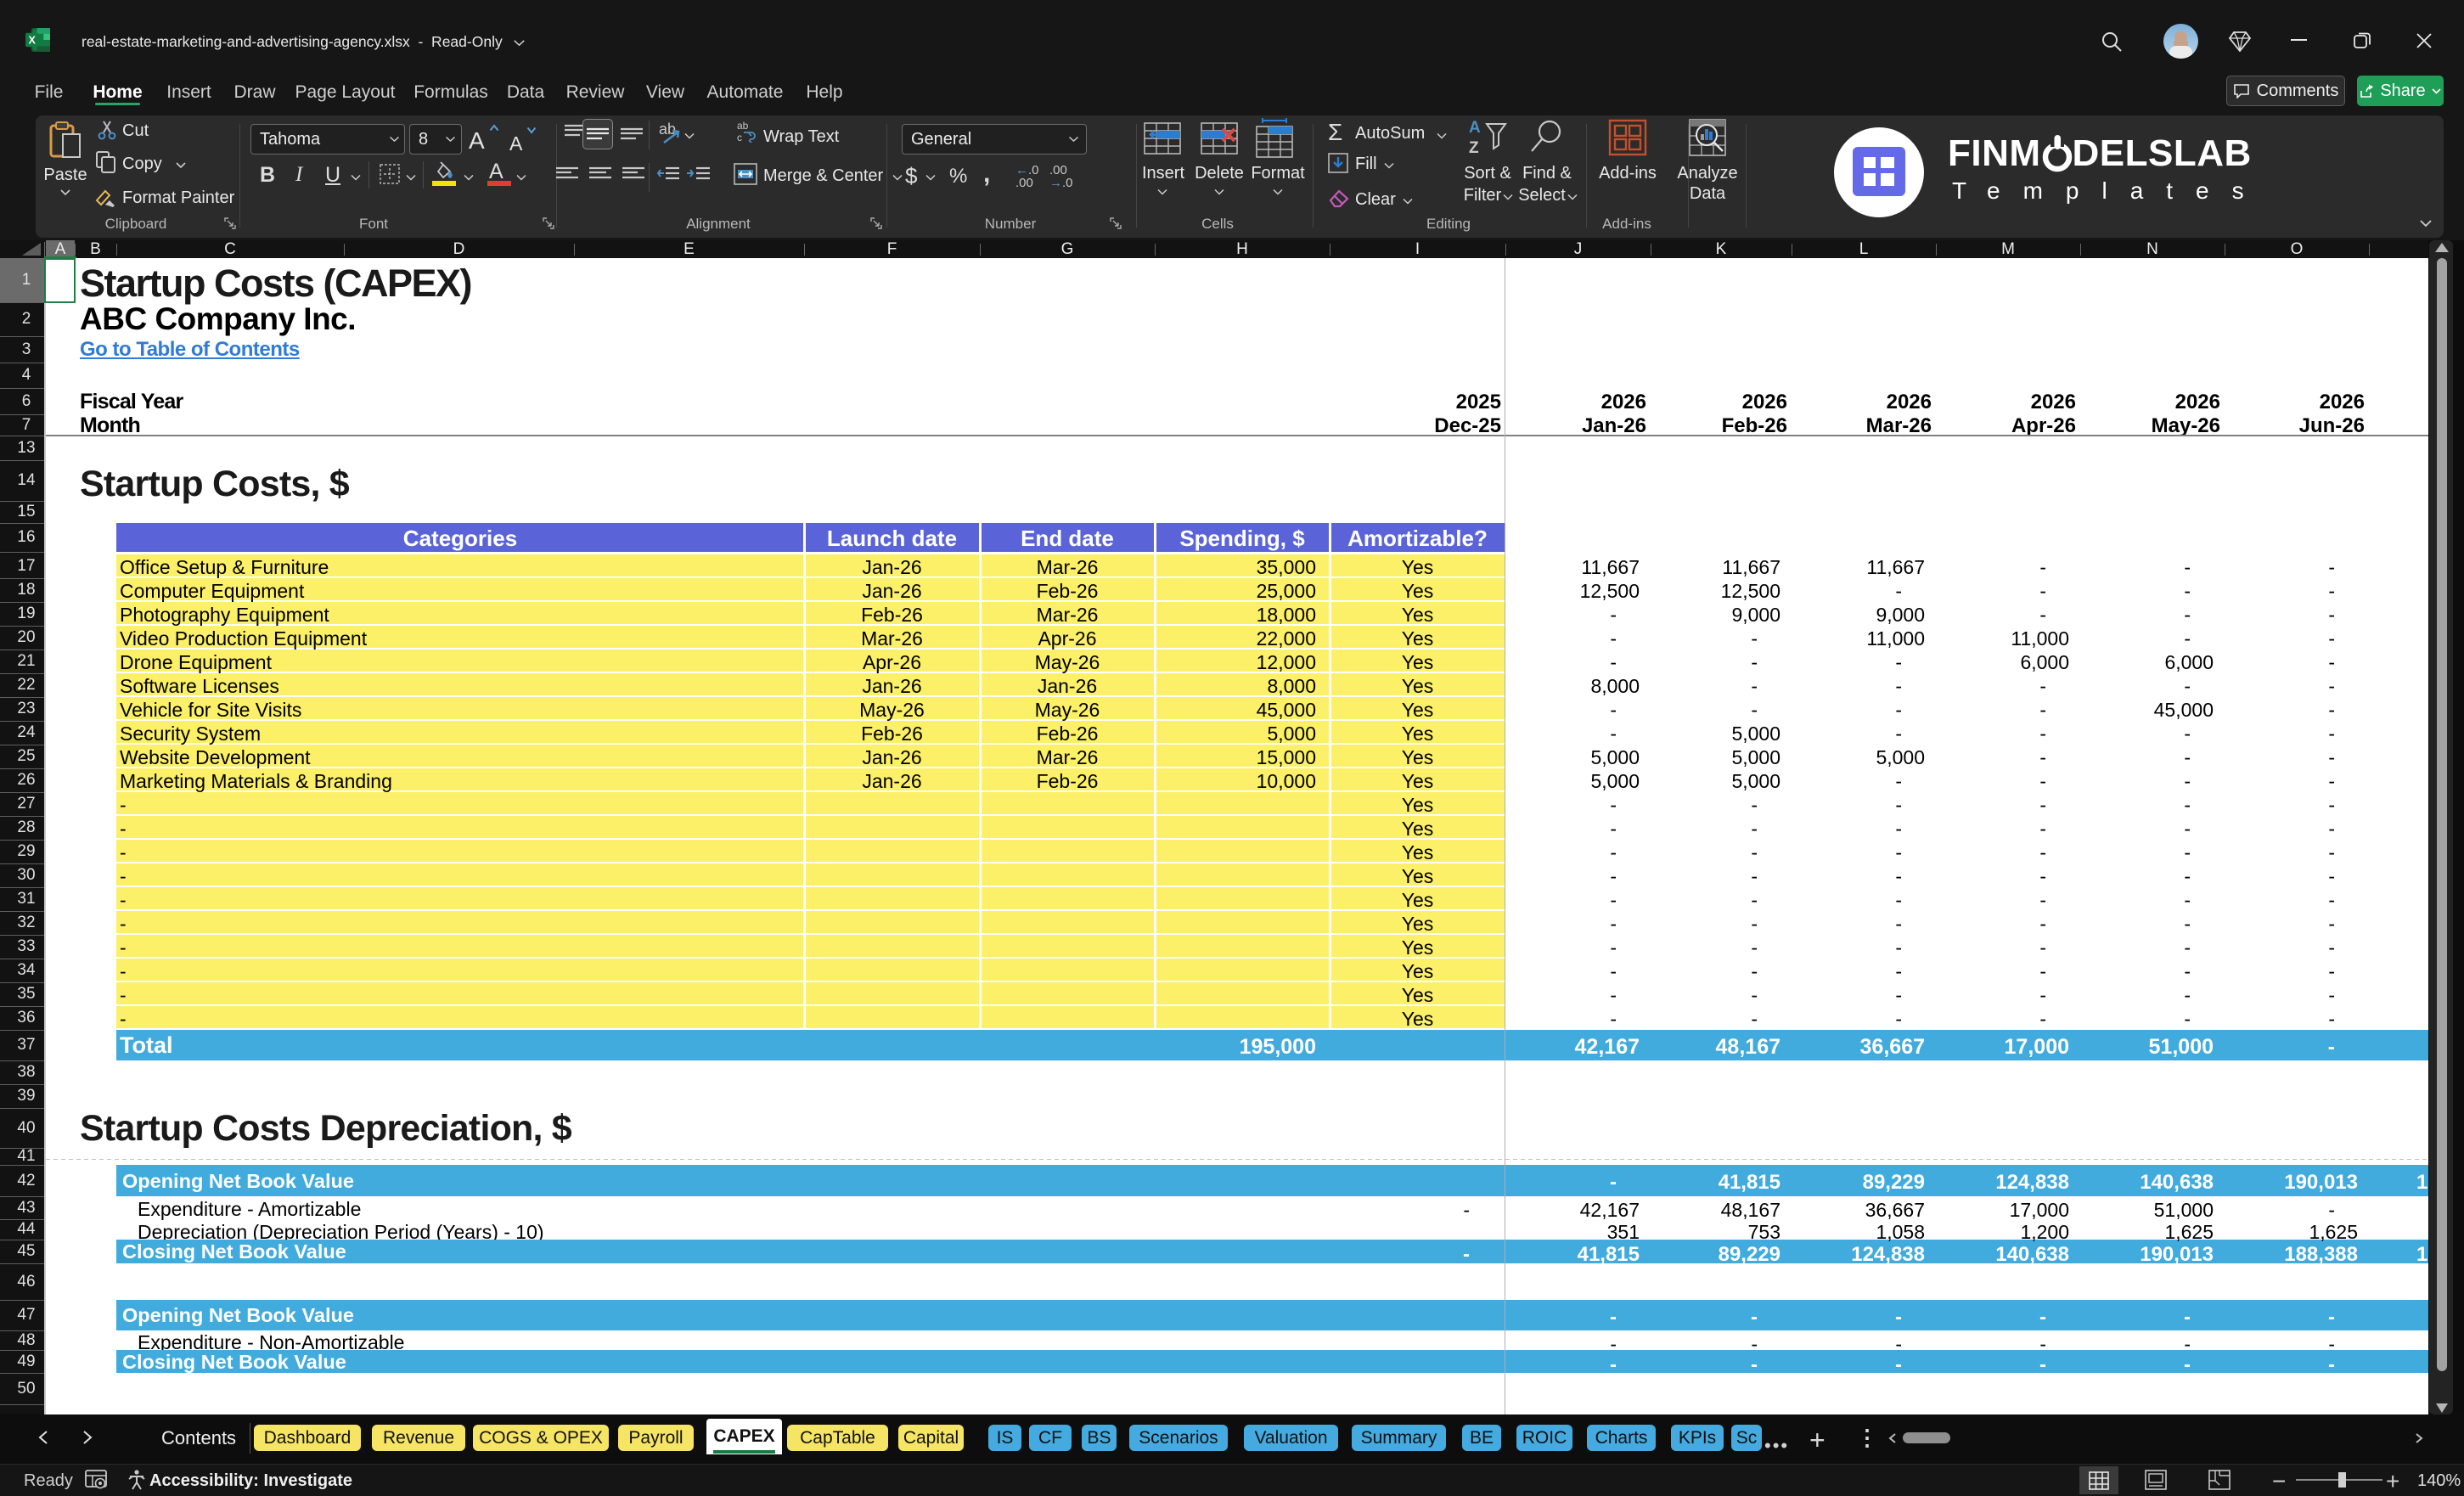  I want to click on svg-text: ab, so click(743, 126).